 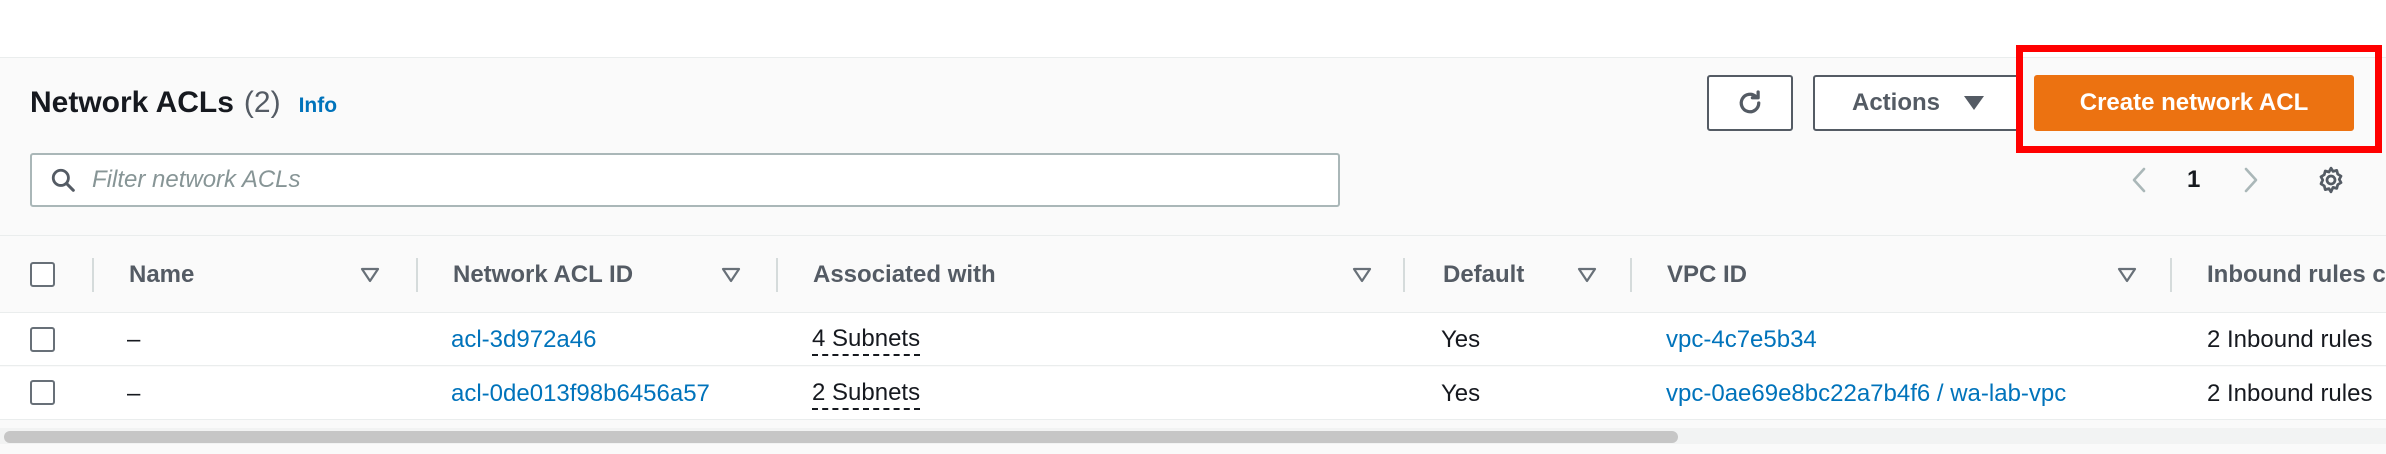 What do you see at coordinates (318, 106) in the screenshot?
I see `info-link: Info` at bounding box center [318, 106].